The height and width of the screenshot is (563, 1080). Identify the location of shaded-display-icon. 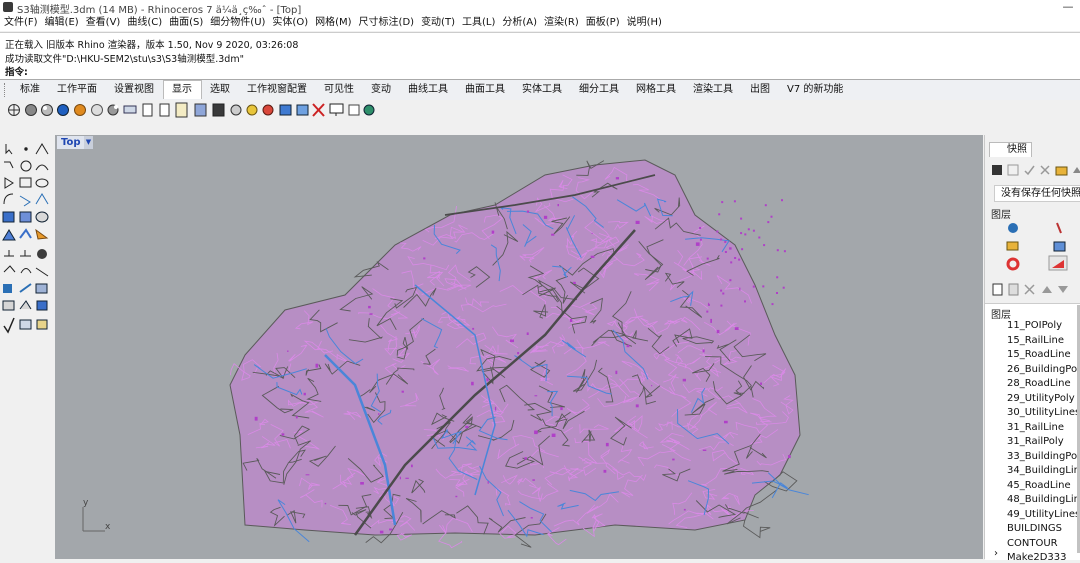
(31, 110).